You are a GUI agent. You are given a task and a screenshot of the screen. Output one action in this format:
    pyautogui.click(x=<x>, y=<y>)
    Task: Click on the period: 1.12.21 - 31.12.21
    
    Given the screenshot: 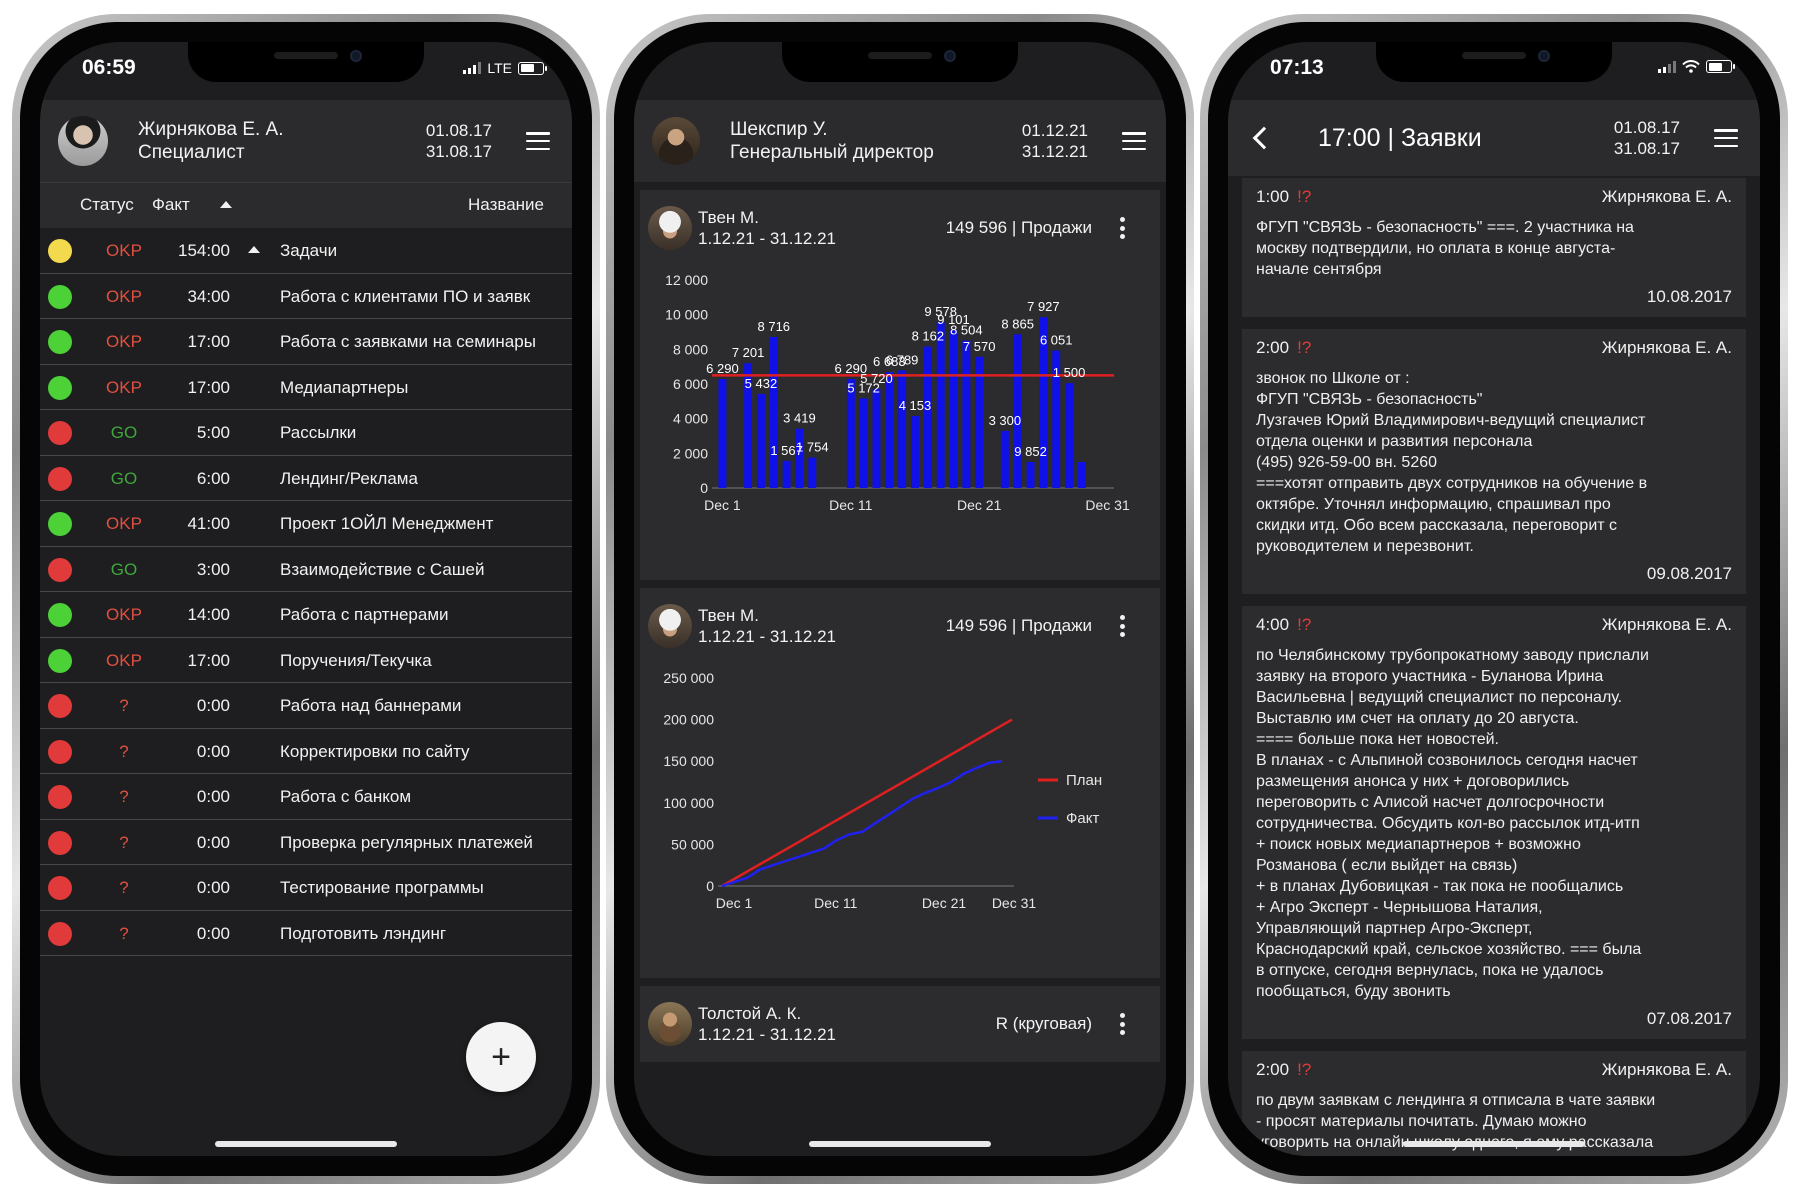 What is the action you would take?
    pyautogui.click(x=767, y=1034)
    